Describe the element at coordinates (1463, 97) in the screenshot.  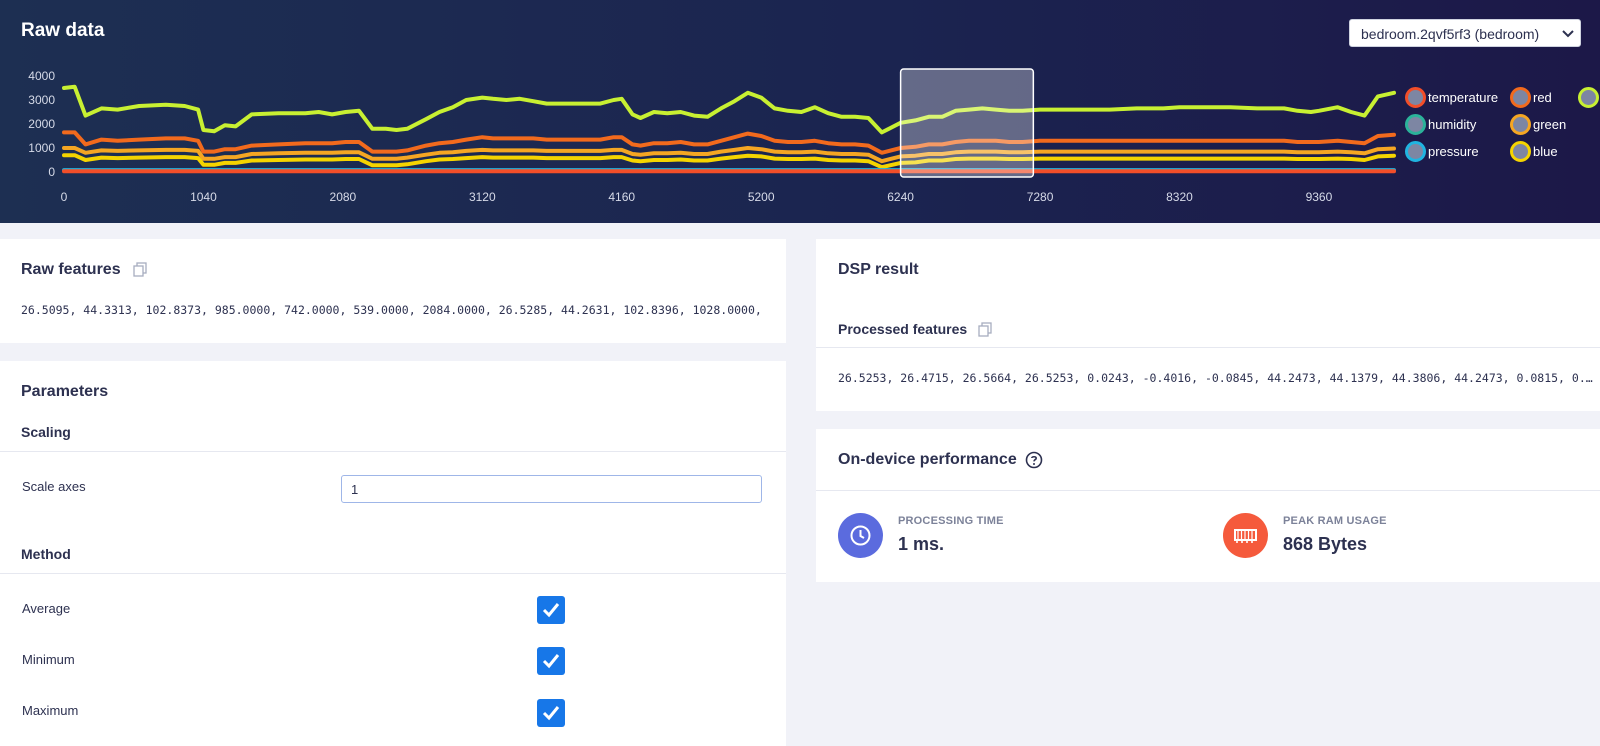
I see `legend-label-temperature: temperature` at that location.